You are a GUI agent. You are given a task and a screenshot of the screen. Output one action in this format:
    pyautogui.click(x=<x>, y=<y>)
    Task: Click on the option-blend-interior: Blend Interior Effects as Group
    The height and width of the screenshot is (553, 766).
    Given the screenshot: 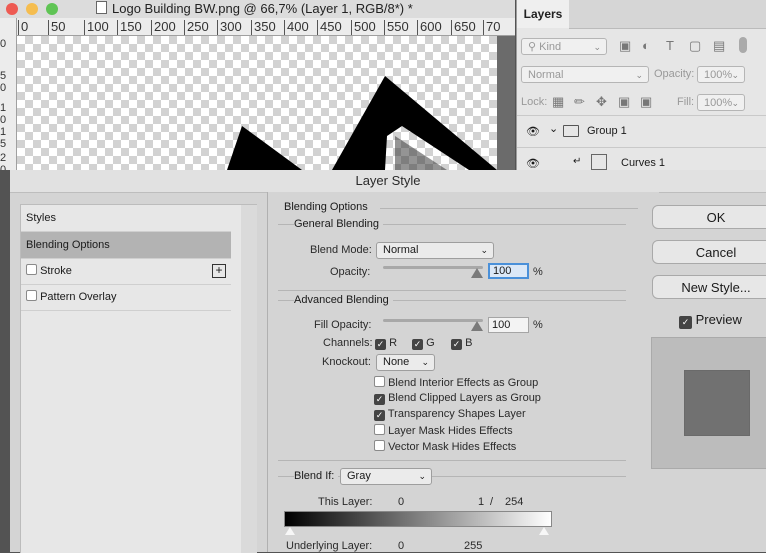 What is the action you would take?
    pyautogui.click(x=456, y=382)
    